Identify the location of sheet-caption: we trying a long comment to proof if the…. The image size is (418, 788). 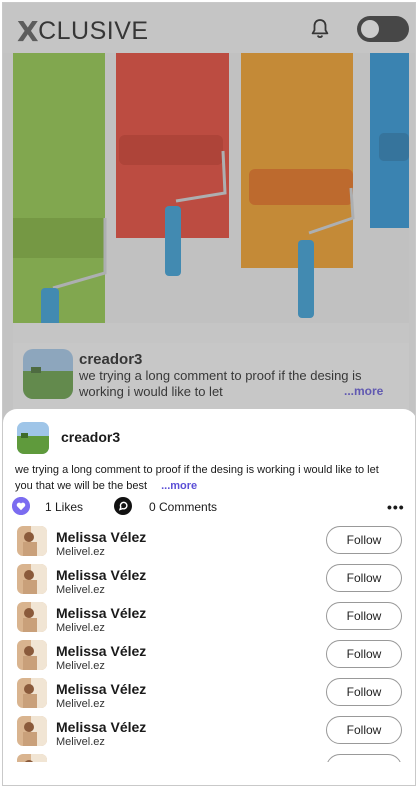
(205, 478).